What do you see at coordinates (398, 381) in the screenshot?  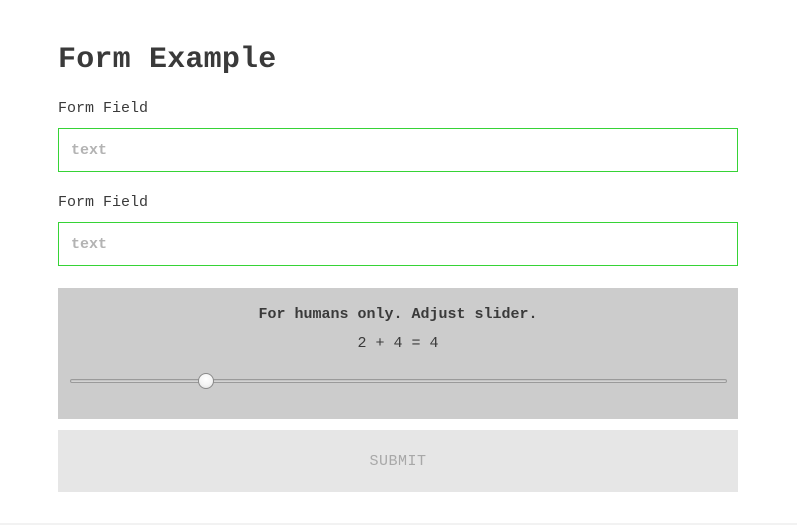 I see `captcha-slider-track` at bounding box center [398, 381].